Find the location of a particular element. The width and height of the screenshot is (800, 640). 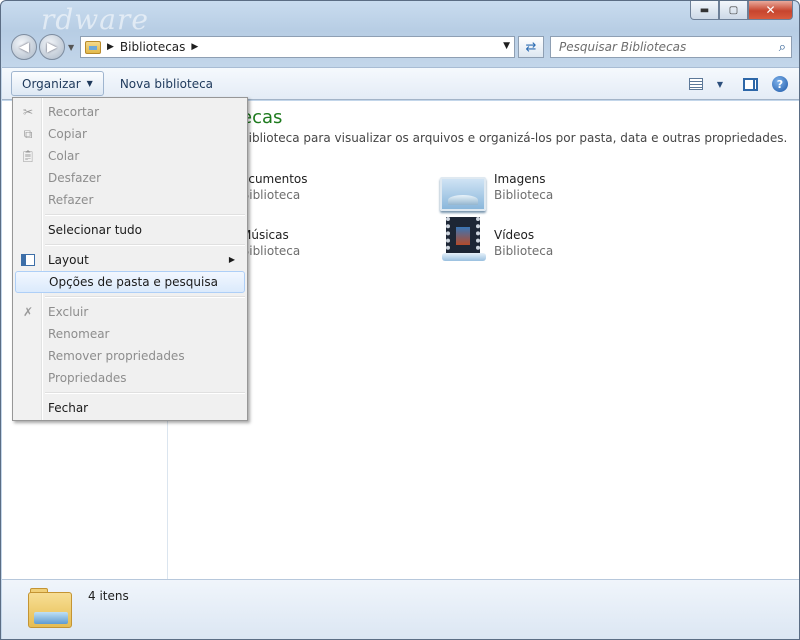

paste-icon: 📋︎ is located at coordinates (28, 156).